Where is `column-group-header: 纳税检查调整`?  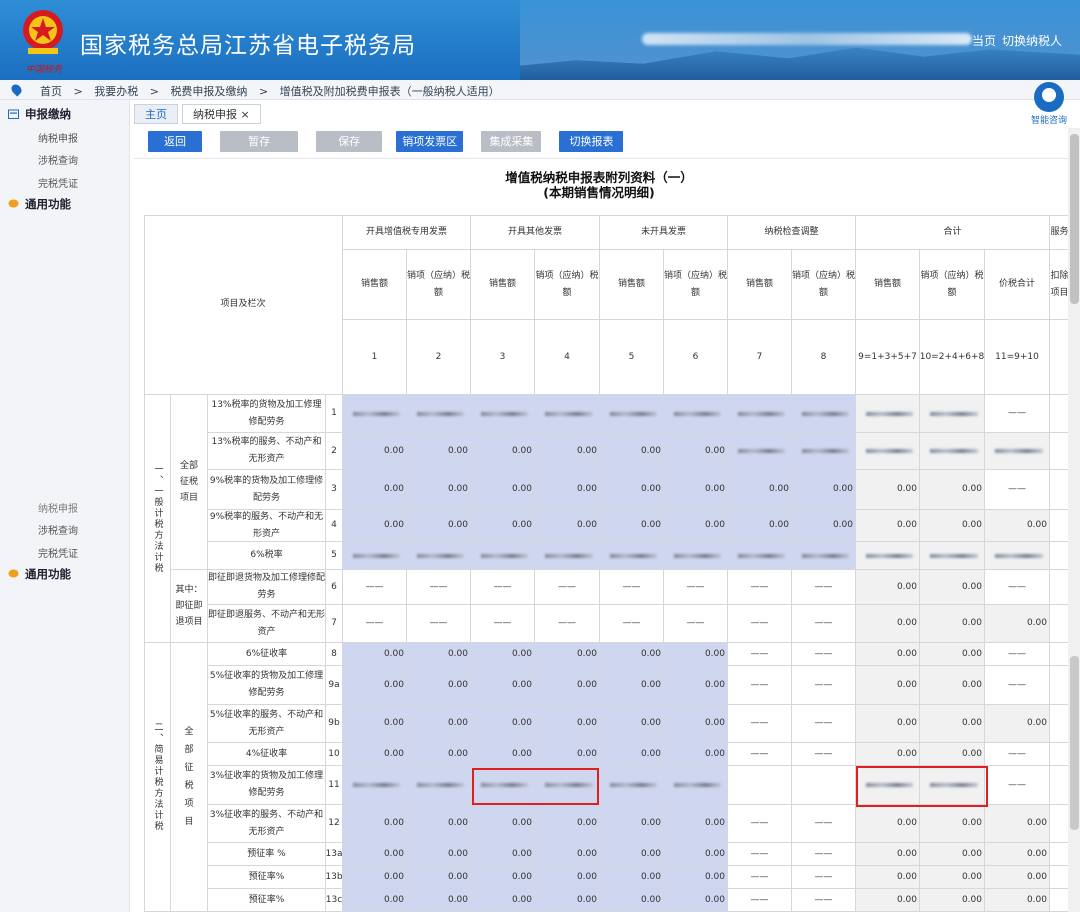 column-group-header: 纳税检查调整 is located at coordinates (792, 232).